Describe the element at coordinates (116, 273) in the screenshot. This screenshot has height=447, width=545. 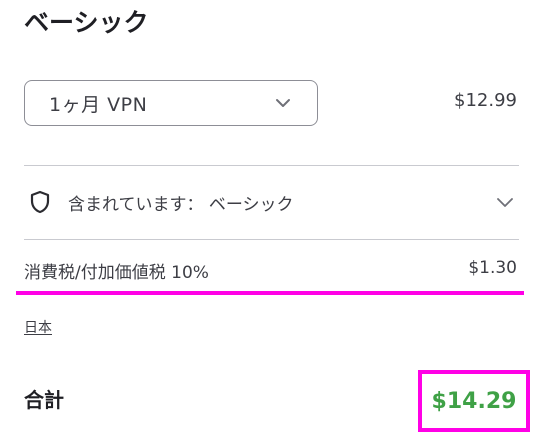
I see `tax-label: 消費税/付加価値税 10%` at that location.